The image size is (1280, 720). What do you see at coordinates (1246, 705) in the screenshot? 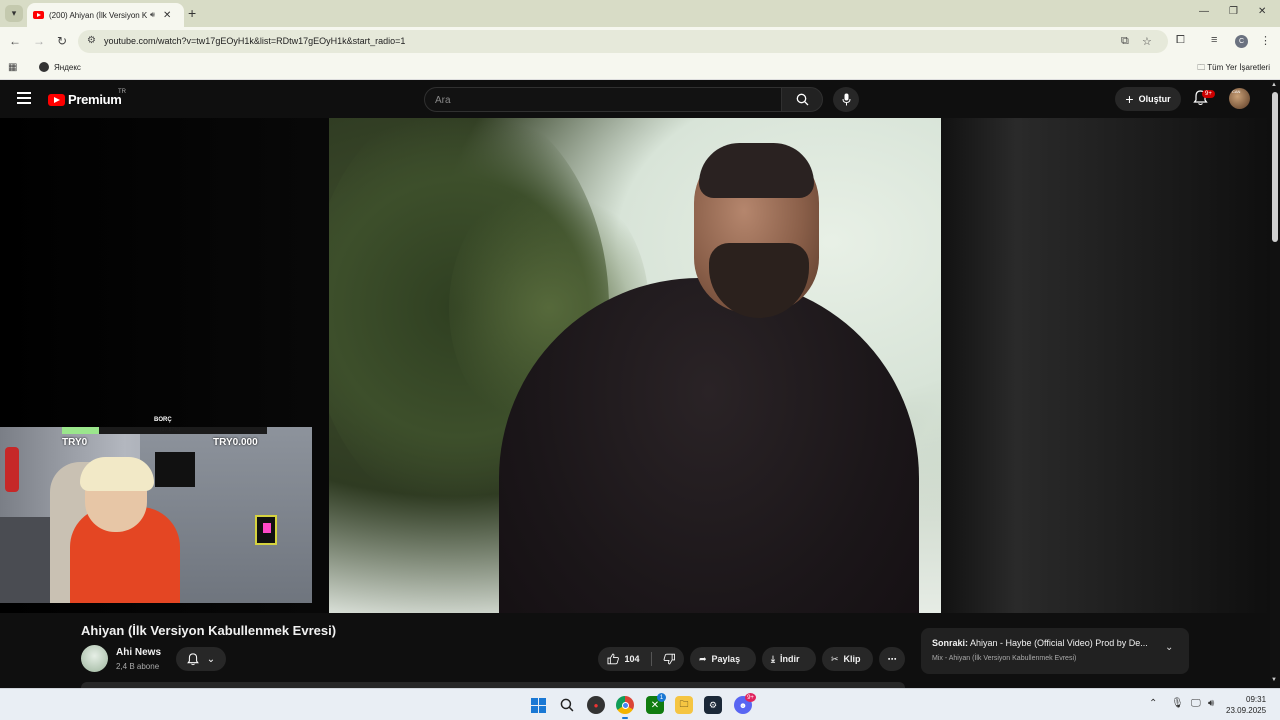
I see `system-clock: 09:31 23.09.2025` at bounding box center [1246, 705].